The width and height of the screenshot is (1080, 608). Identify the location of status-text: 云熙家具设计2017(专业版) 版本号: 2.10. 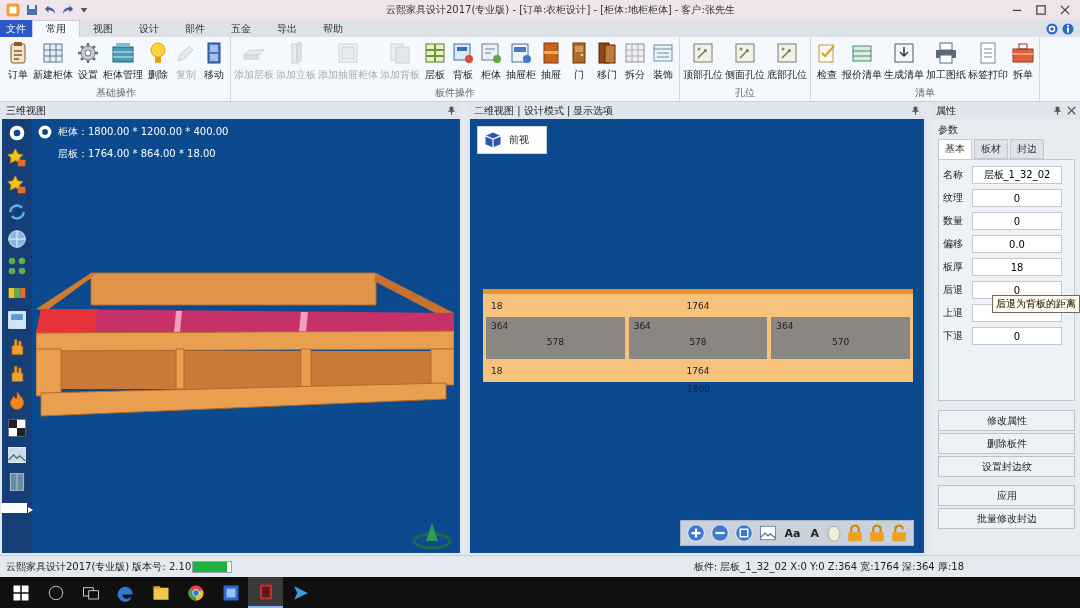
(99, 566).